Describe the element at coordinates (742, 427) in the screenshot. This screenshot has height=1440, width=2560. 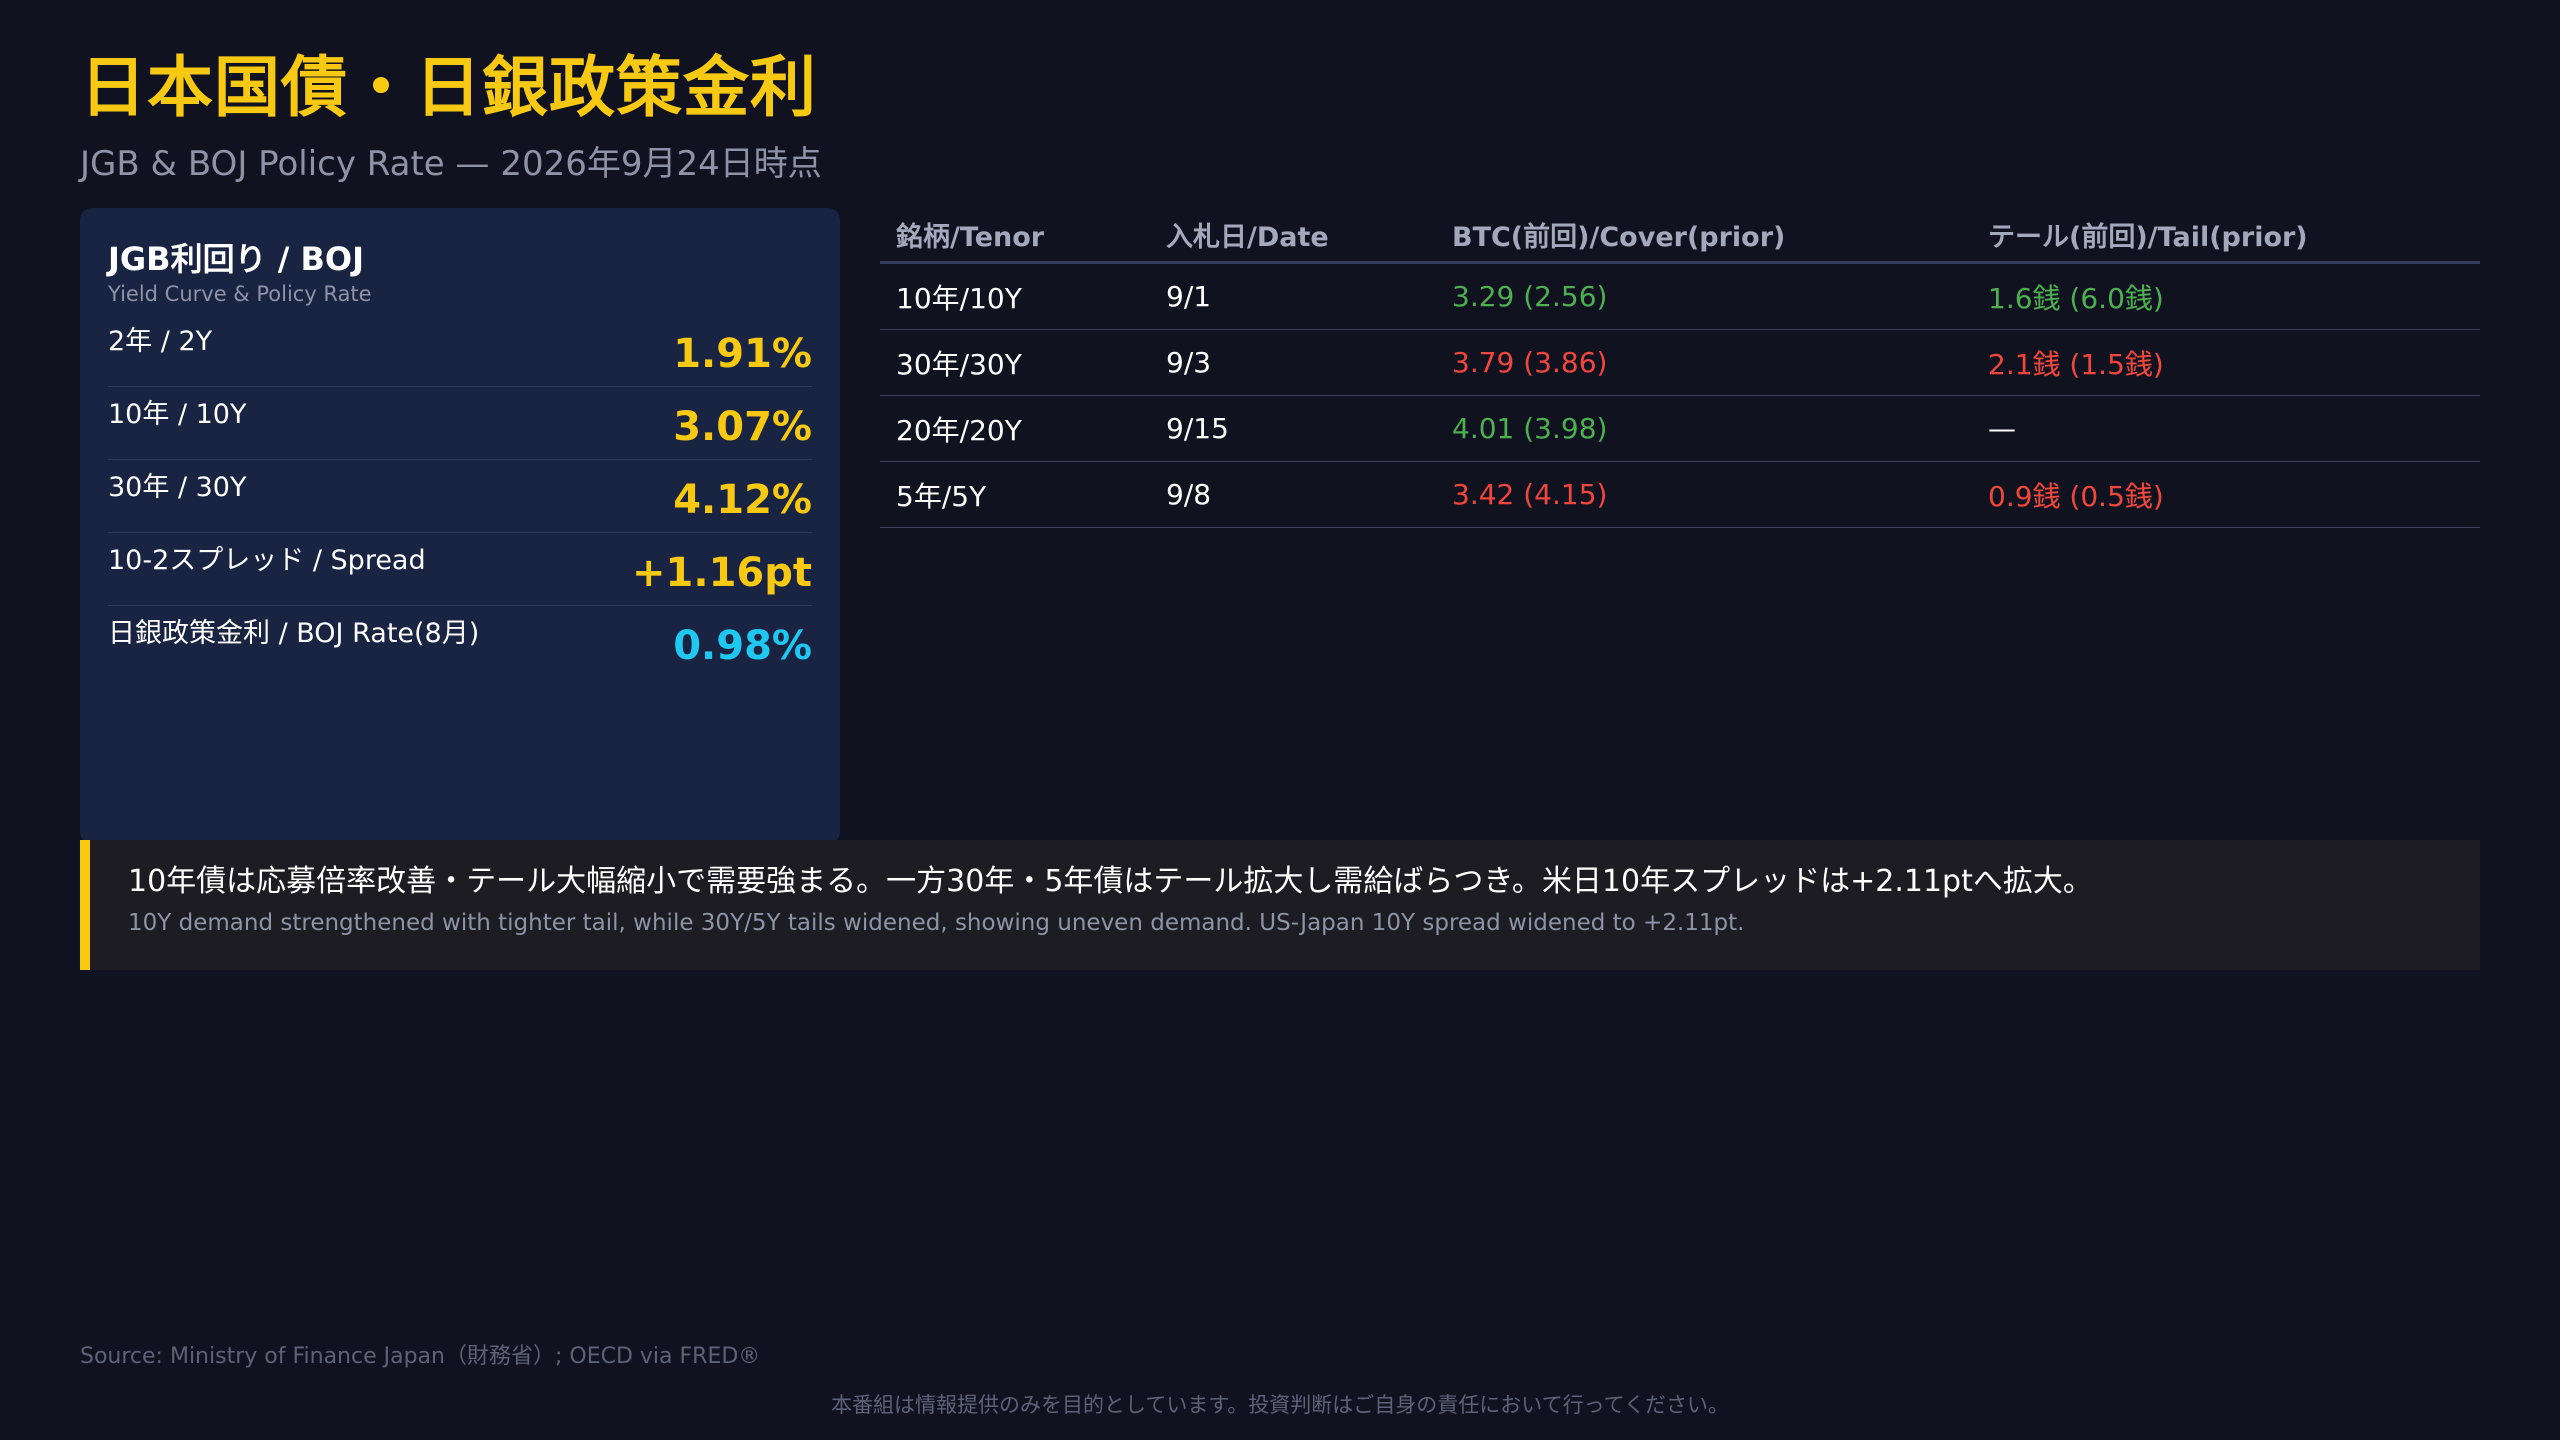
I see `metric-value: 3.07%` at that location.